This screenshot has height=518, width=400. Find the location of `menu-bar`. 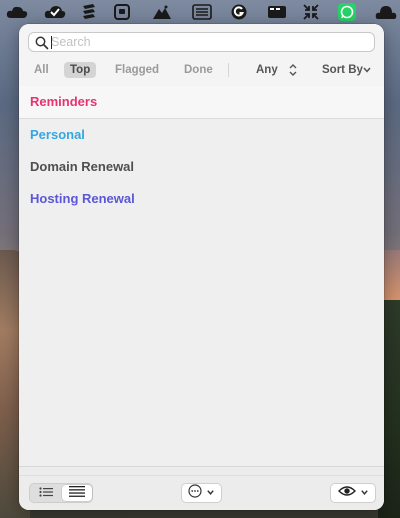

menu-bar is located at coordinates (200, 12).